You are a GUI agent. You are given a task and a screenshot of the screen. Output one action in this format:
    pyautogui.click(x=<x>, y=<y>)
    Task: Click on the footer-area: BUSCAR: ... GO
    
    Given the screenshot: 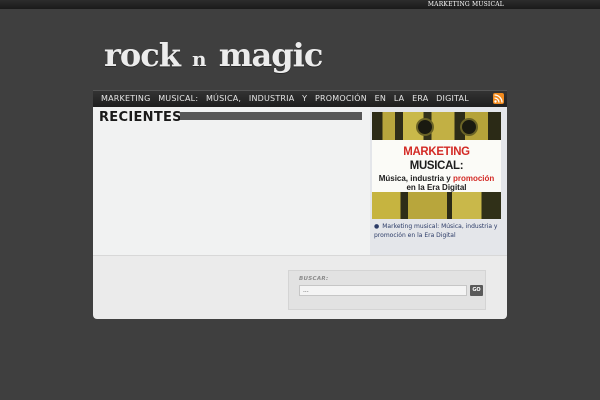 What is the action you would take?
    pyautogui.click(x=300, y=287)
    